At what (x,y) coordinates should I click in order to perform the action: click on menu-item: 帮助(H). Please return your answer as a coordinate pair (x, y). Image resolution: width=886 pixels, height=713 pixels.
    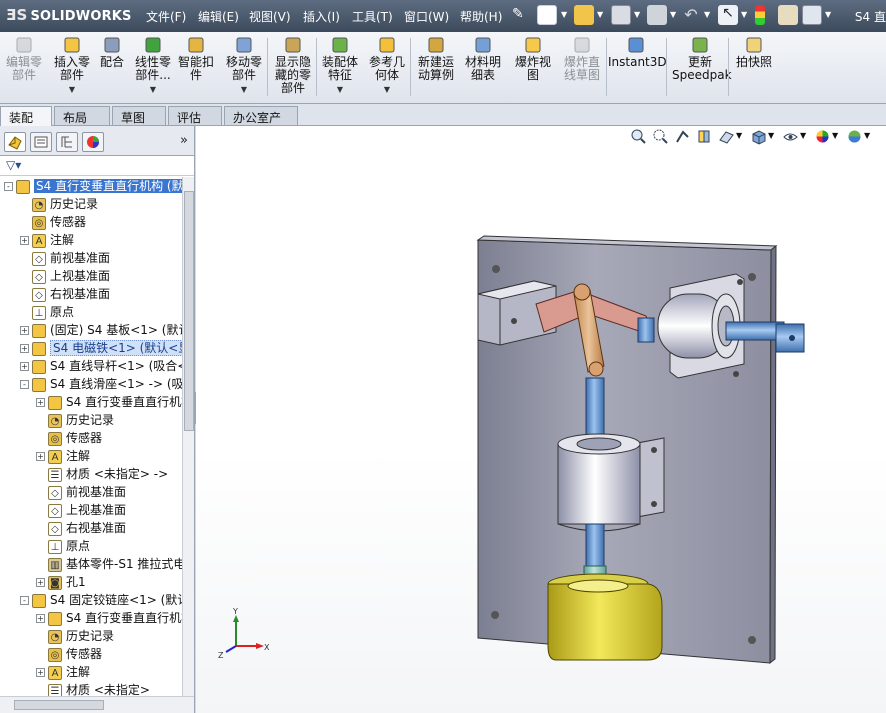
    Looking at the image, I should click on (481, 16).